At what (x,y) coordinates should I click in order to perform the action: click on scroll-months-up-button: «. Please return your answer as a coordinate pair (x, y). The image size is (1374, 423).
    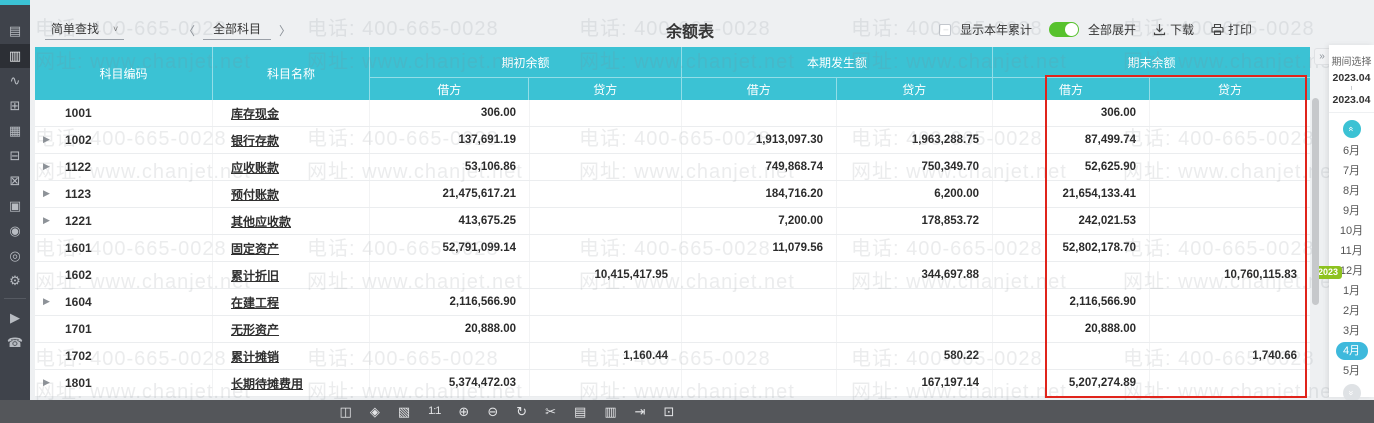
    Looking at the image, I should click on (1351, 129).